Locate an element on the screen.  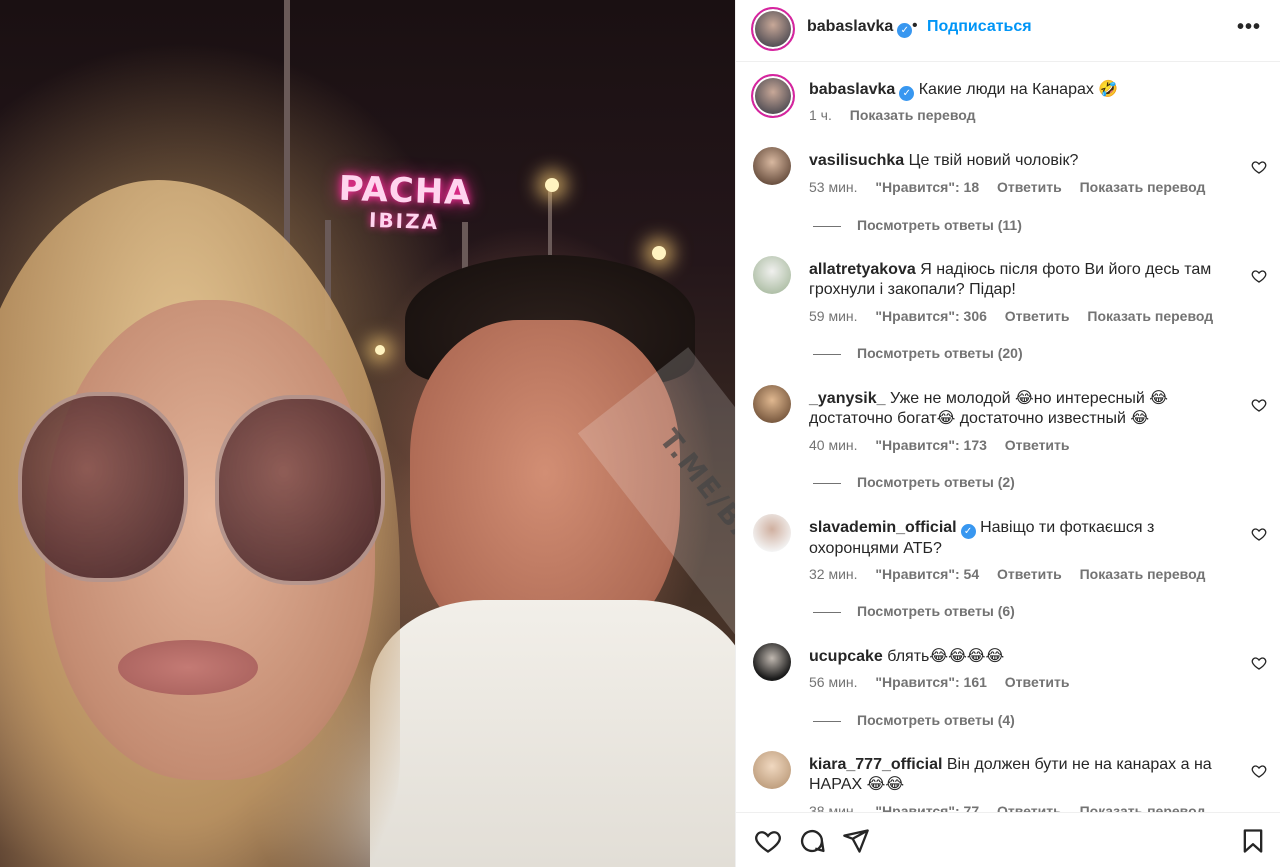
view-replies-label: Посмотреть ответы (20) is located at coordinates (940, 353).